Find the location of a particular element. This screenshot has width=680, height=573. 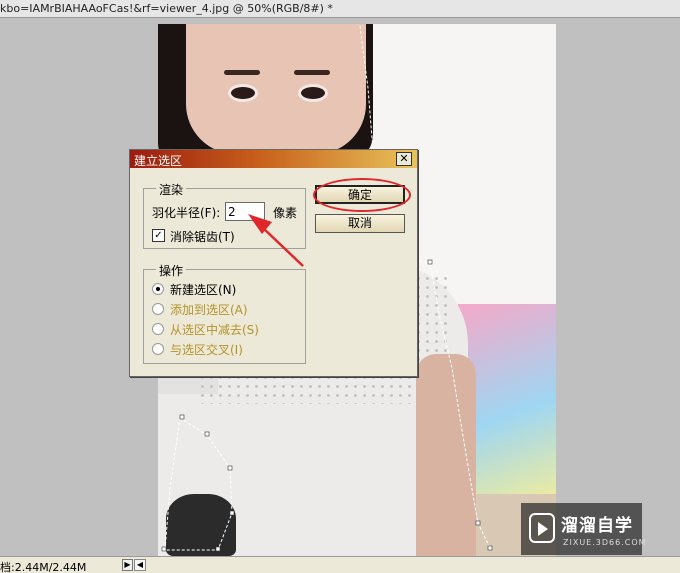

intersect-selection-radio is located at coordinates (158, 349).